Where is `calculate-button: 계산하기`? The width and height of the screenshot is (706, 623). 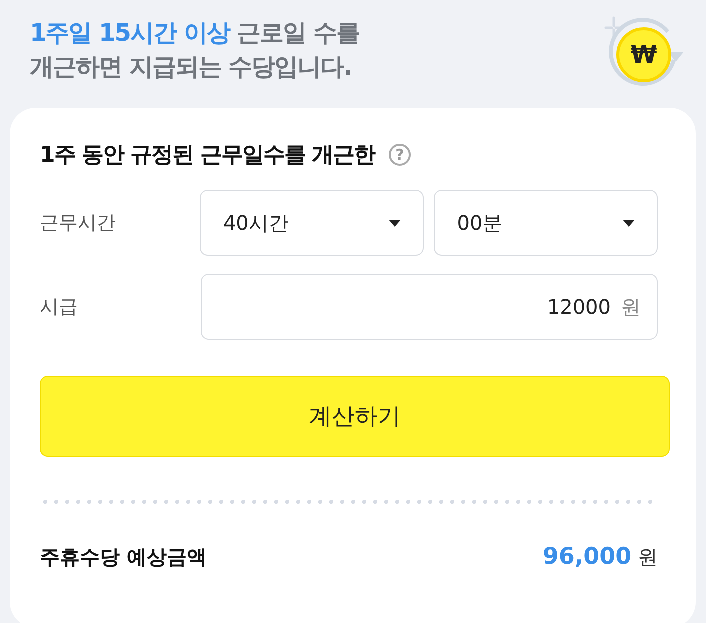 calculate-button: 계산하기 is located at coordinates (355, 416).